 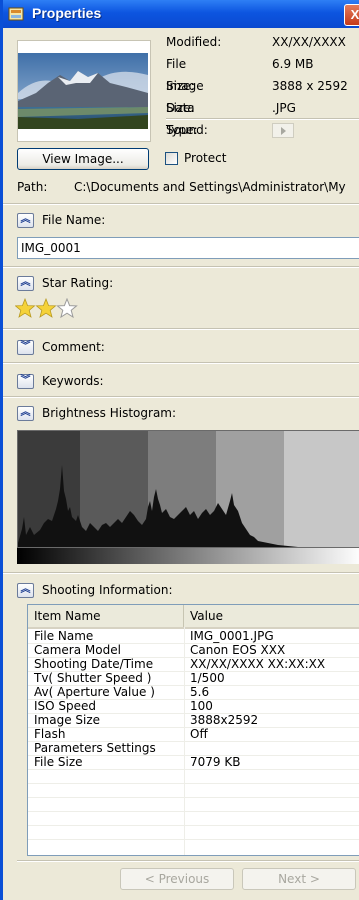 I want to click on expand-keywords-button: ︾, so click(x=25, y=381).